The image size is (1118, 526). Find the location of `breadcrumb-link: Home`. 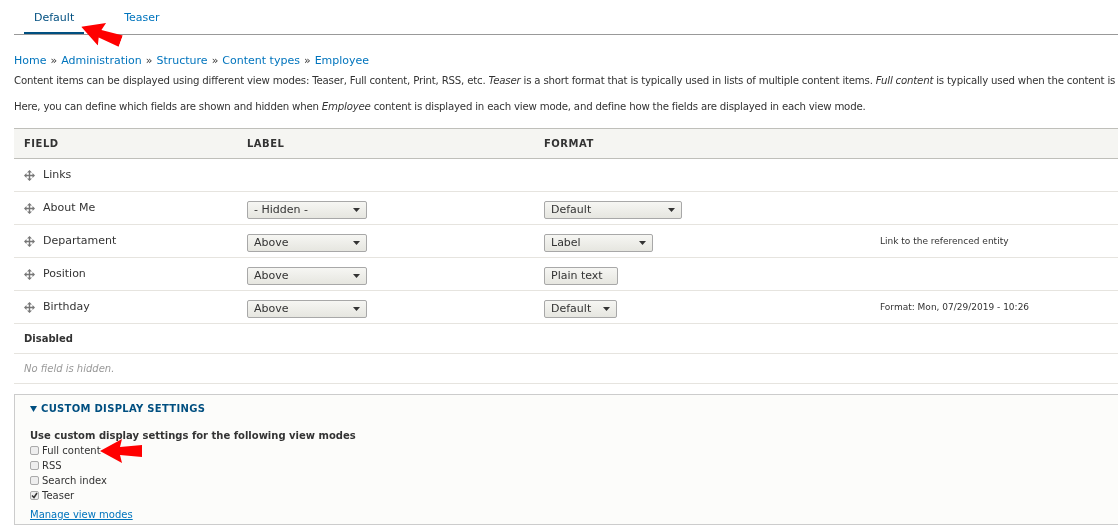

breadcrumb-link: Home is located at coordinates (30, 61).